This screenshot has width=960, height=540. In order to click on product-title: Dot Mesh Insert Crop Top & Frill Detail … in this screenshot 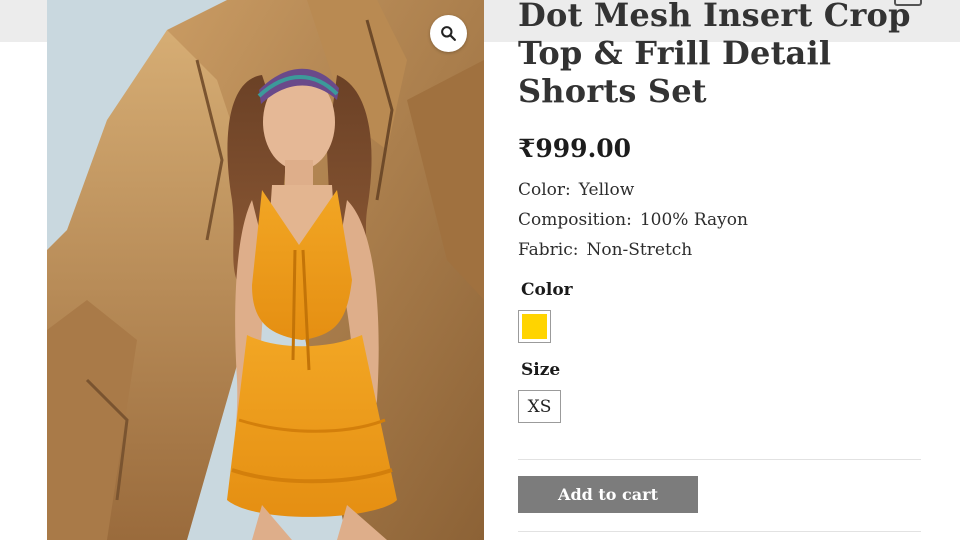, I will do `click(714, 55)`.